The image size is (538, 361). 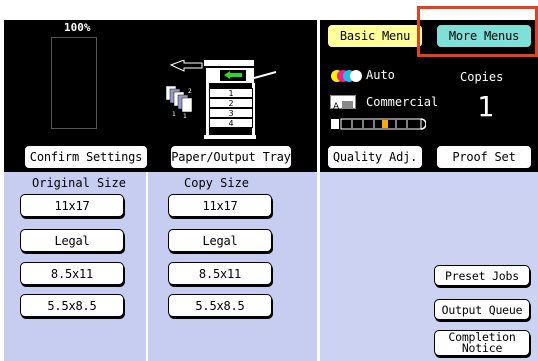 I want to click on column-divider, so click(x=147, y=266).